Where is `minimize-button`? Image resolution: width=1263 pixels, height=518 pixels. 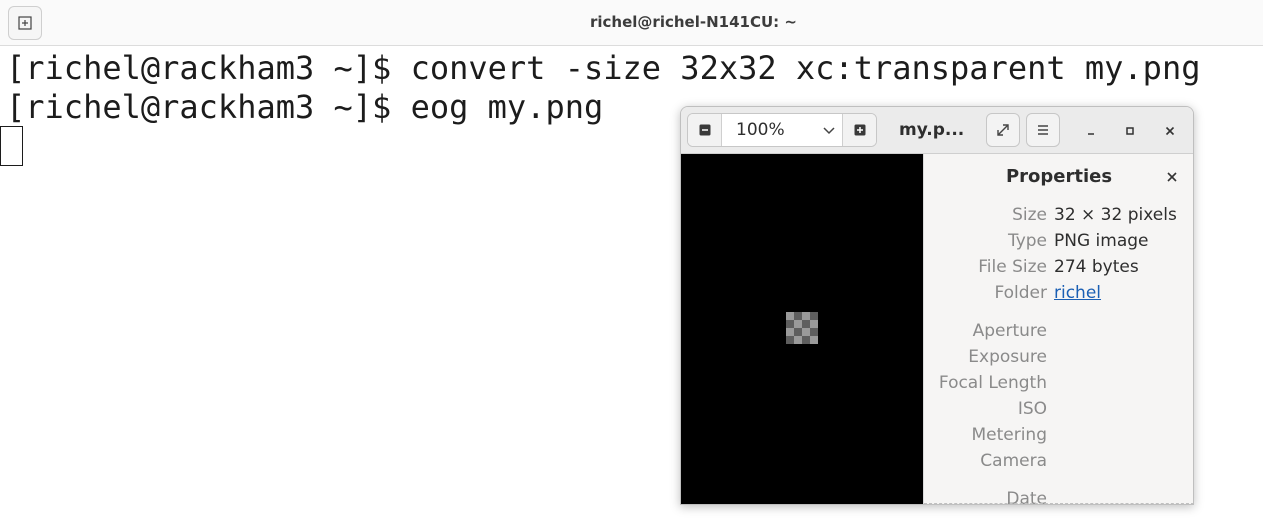
minimize-button is located at coordinates (1091, 131).